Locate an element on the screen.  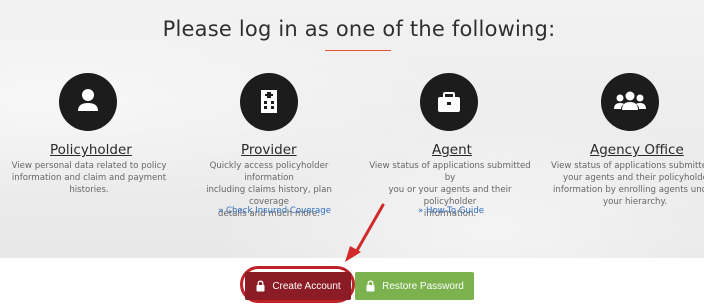
restore-password-button: Restore Password is located at coordinates (414, 286).